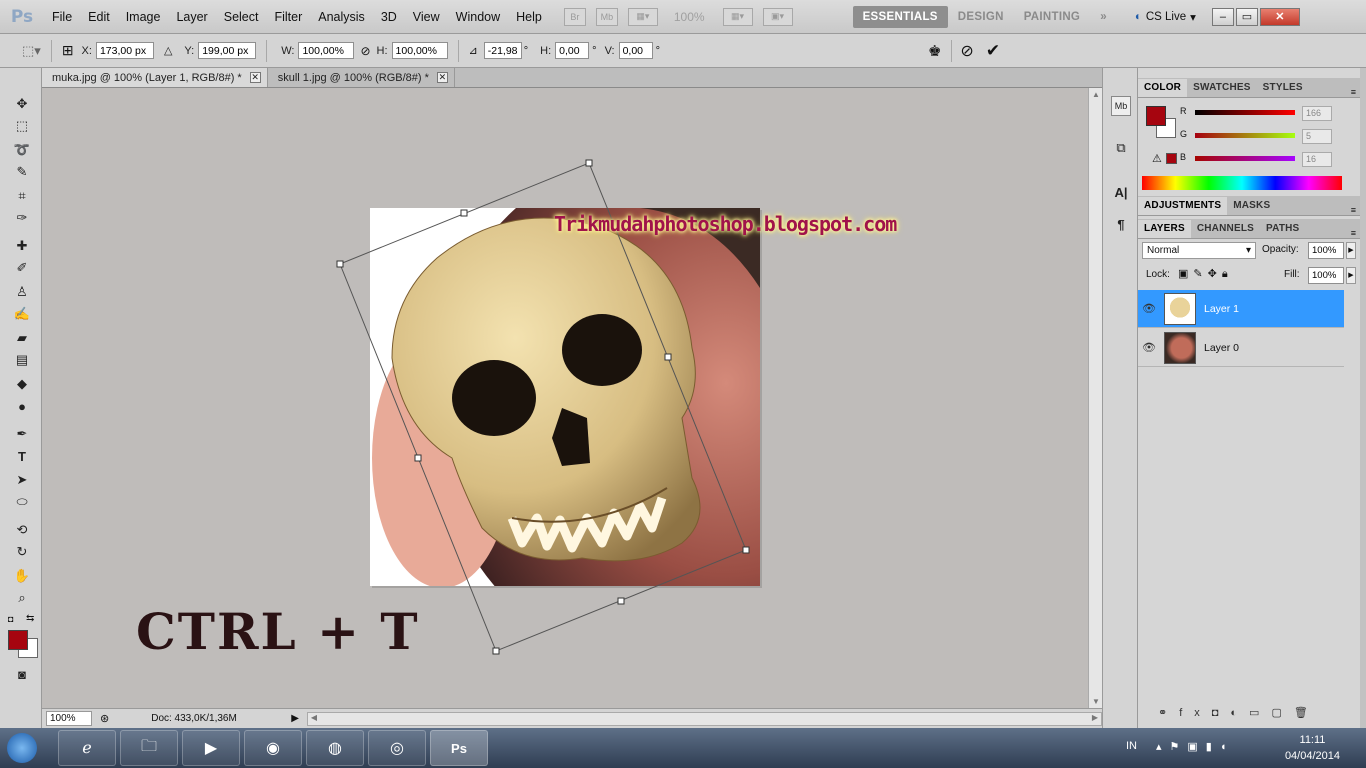 The image size is (1366, 768). Describe the element at coordinates (22, 268) in the screenshot. I see `brush-tool-icon: ✐` at that location.